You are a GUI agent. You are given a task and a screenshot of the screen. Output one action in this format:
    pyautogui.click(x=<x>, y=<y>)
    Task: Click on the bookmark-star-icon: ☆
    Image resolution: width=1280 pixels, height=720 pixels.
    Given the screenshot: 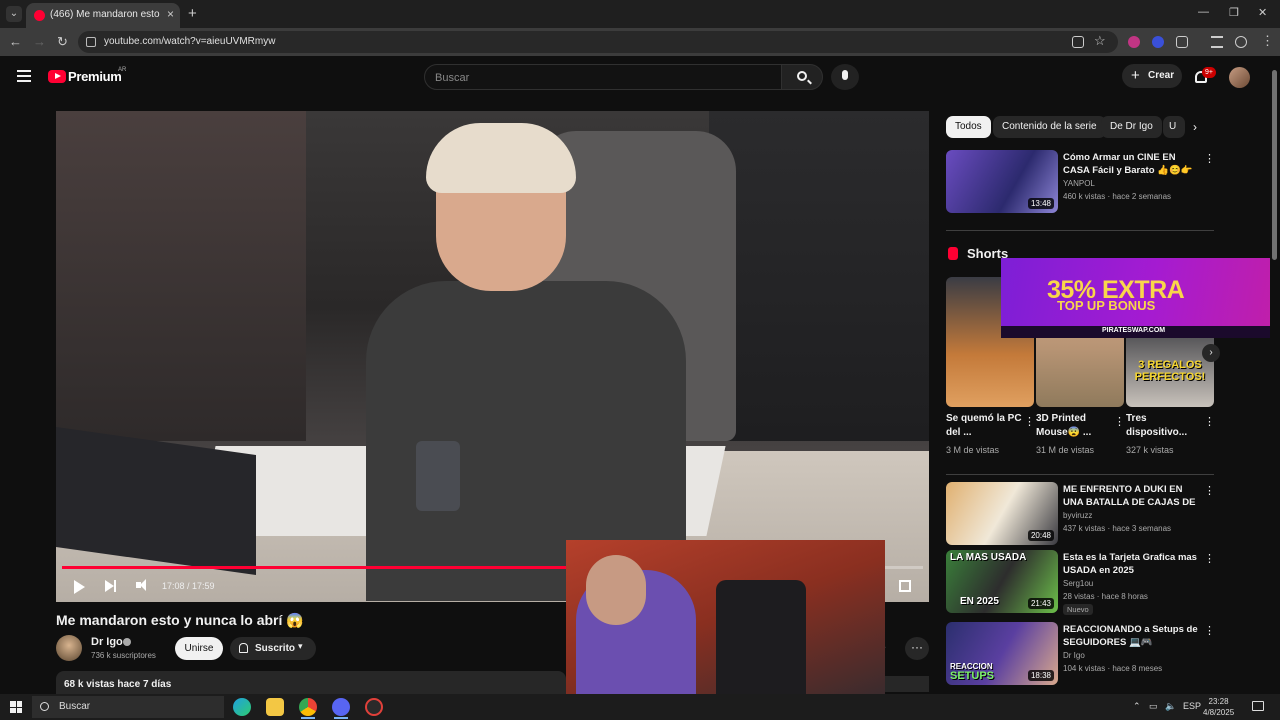 What is the action you would take?
    pyautogui.click(x=1100, y=41)
    